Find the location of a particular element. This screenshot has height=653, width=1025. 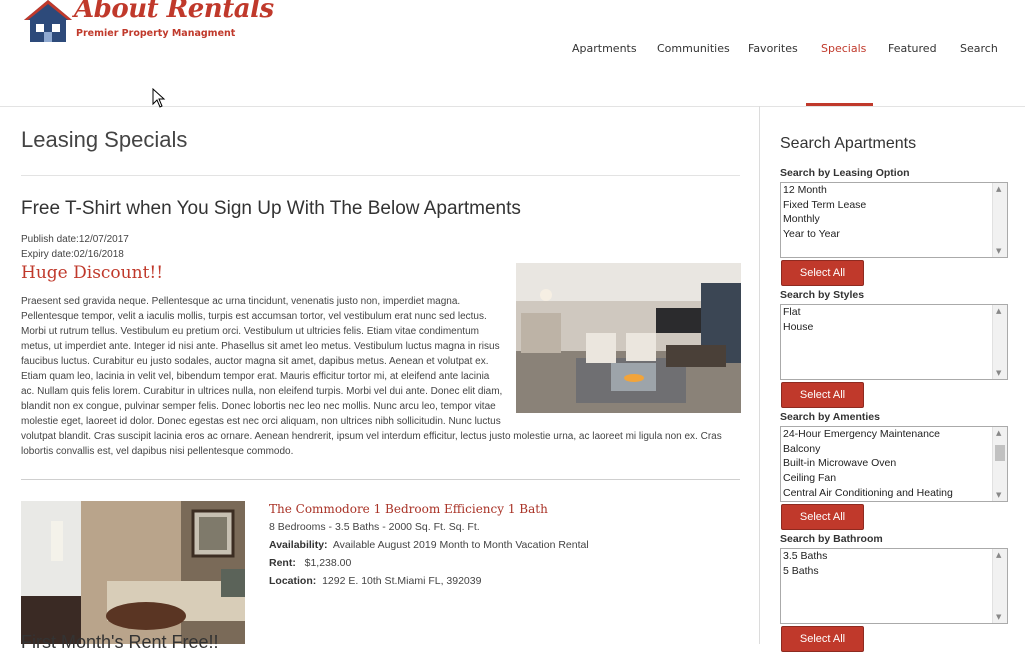

list-option: Year to Year is located at coordinates (894, 234).